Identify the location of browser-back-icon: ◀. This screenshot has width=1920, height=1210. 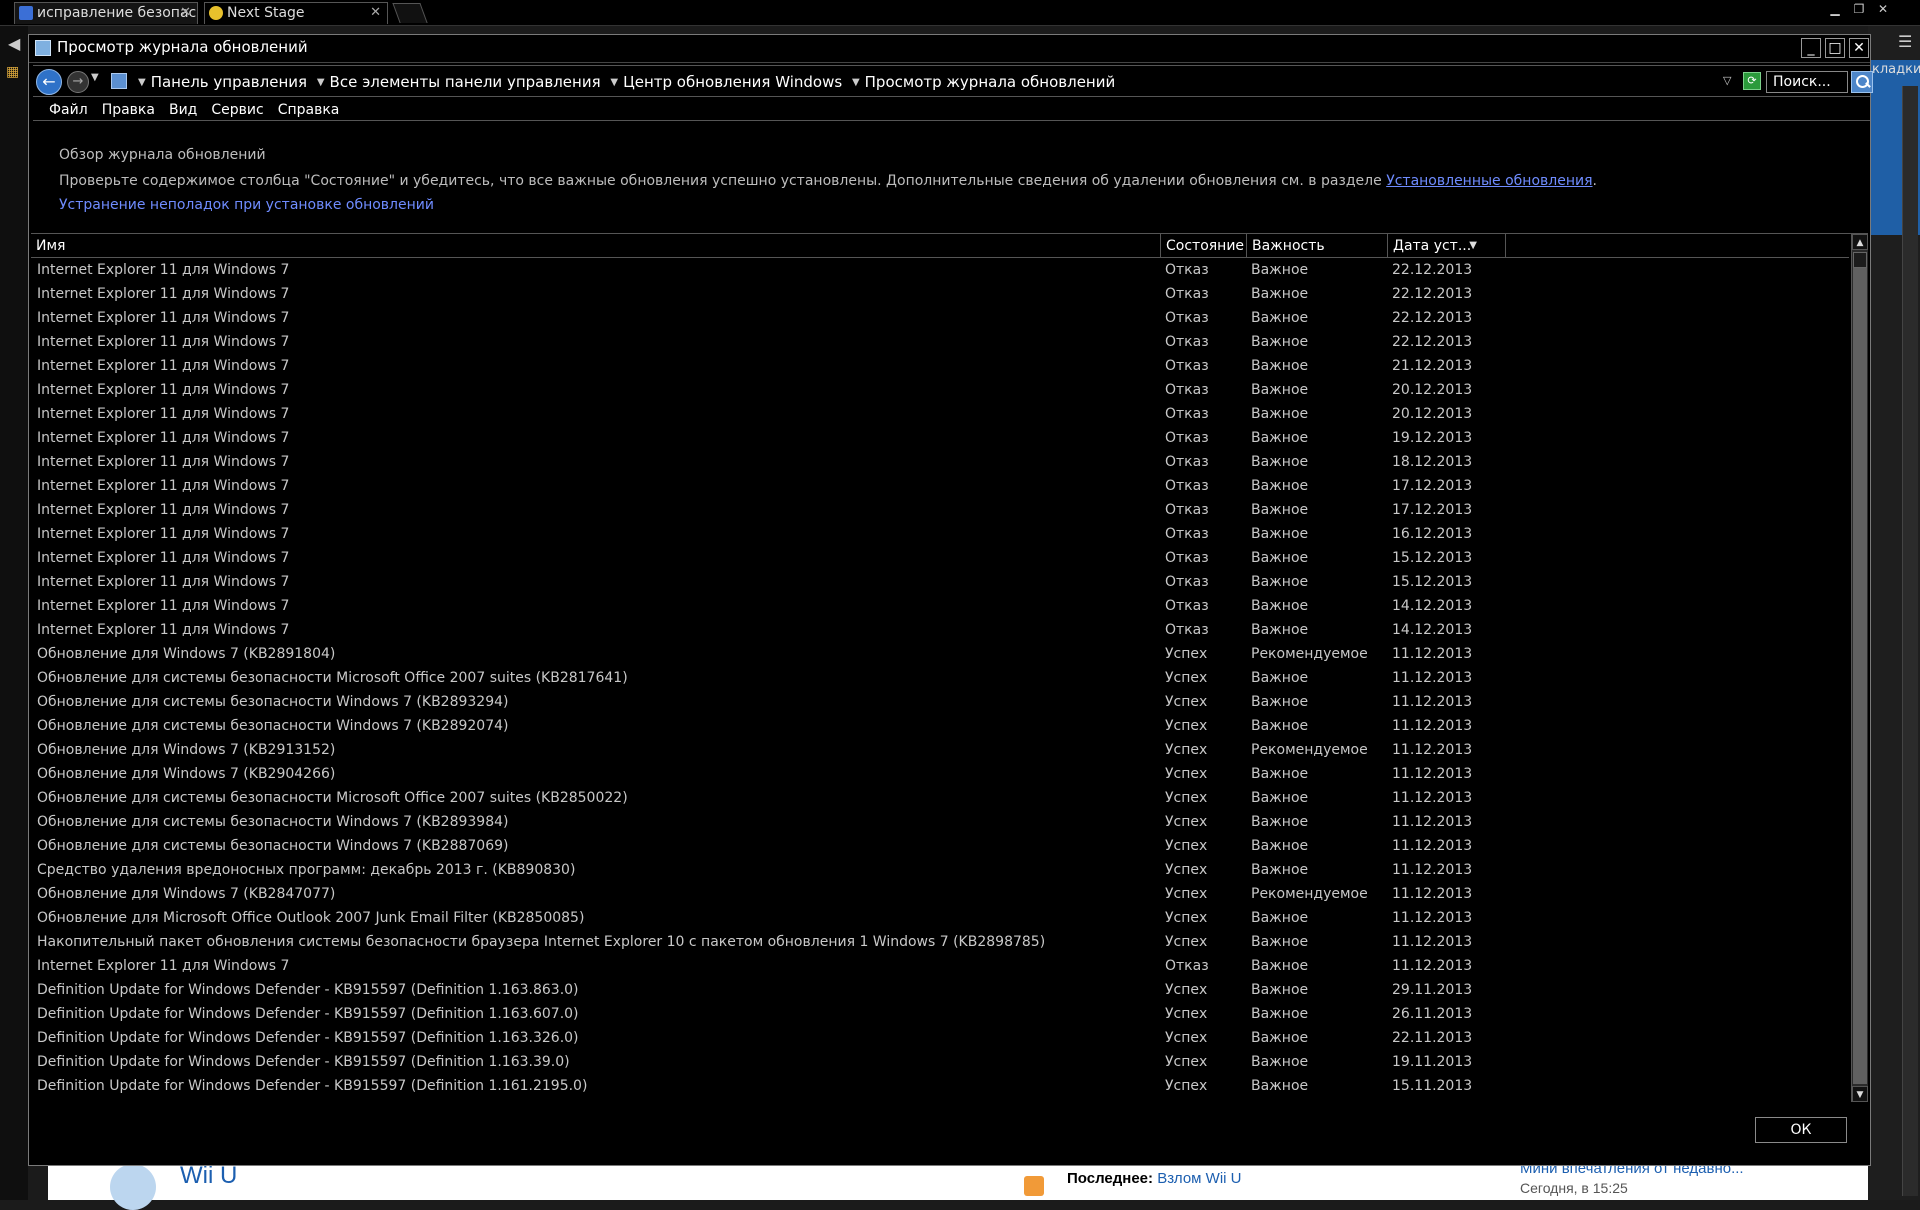
(14, 43).